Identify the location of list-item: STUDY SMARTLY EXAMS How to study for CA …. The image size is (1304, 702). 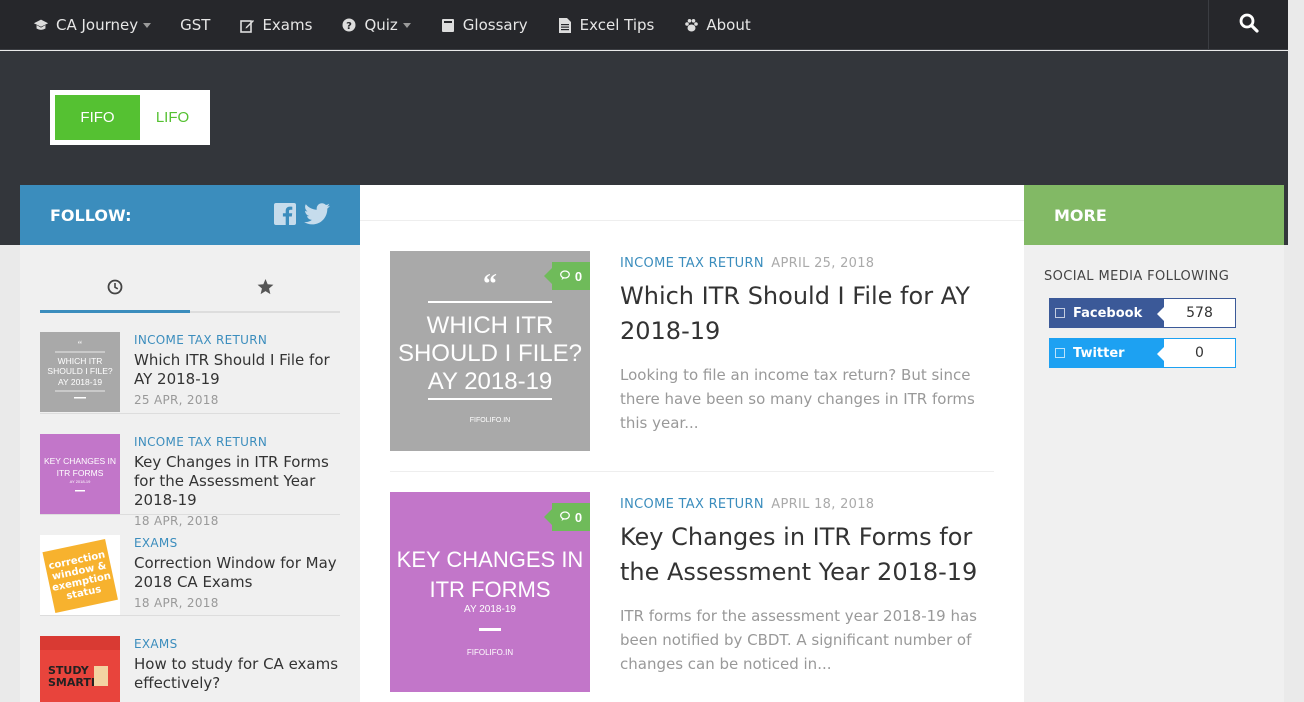
(190, 659).